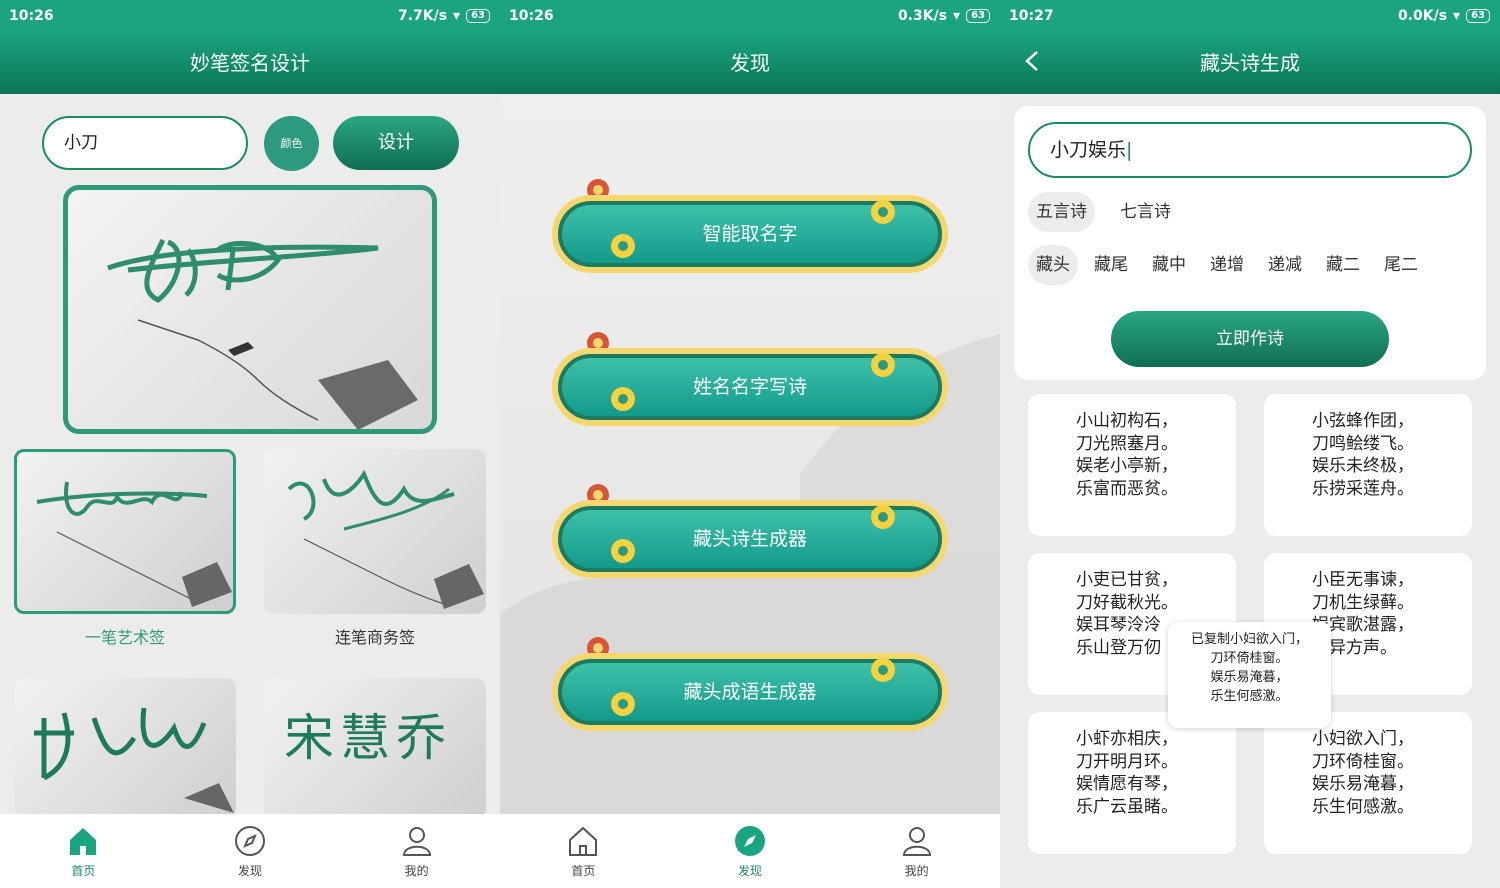  What do you see at coordinates (1061, 212) in the screenshot?
I see `chip-five-char: 五言诗` at bounding box center [1061, 212].